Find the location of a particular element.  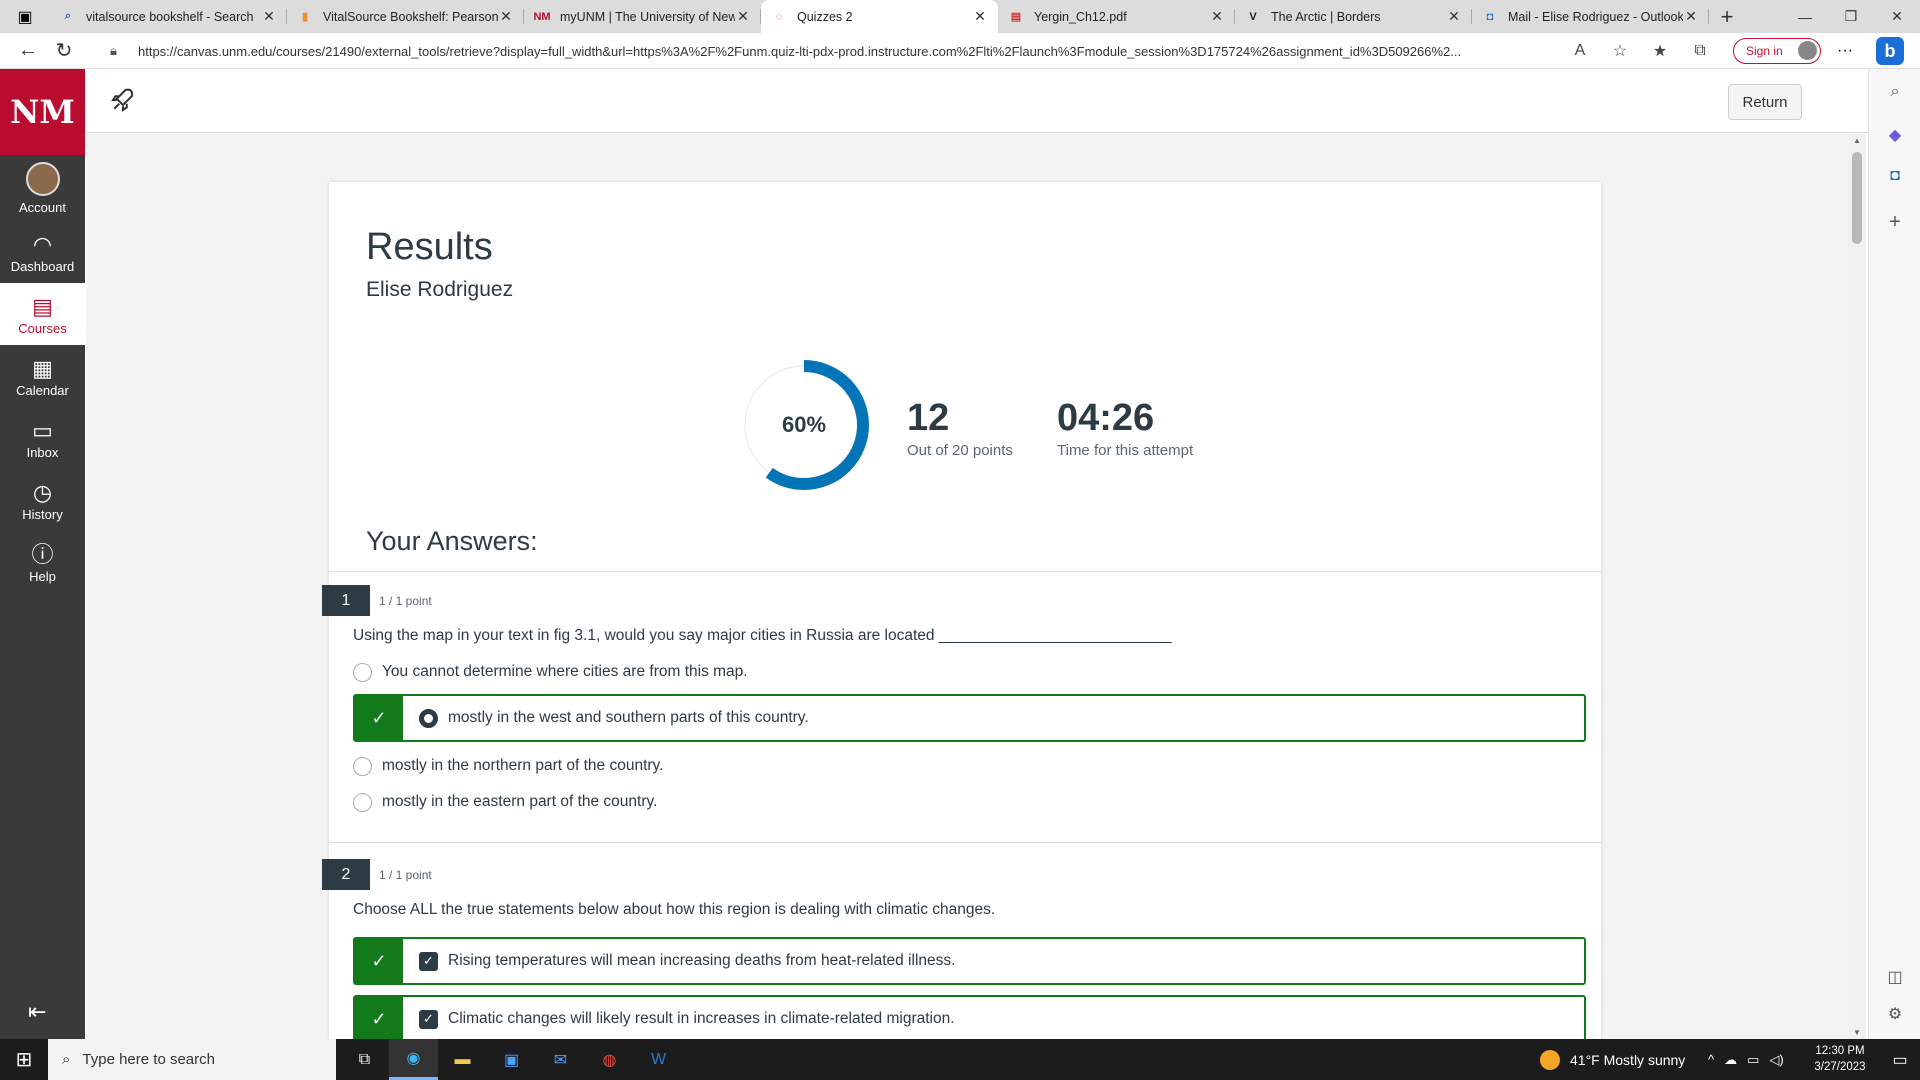

points-value: 12 is located at coordinates (928, 418).